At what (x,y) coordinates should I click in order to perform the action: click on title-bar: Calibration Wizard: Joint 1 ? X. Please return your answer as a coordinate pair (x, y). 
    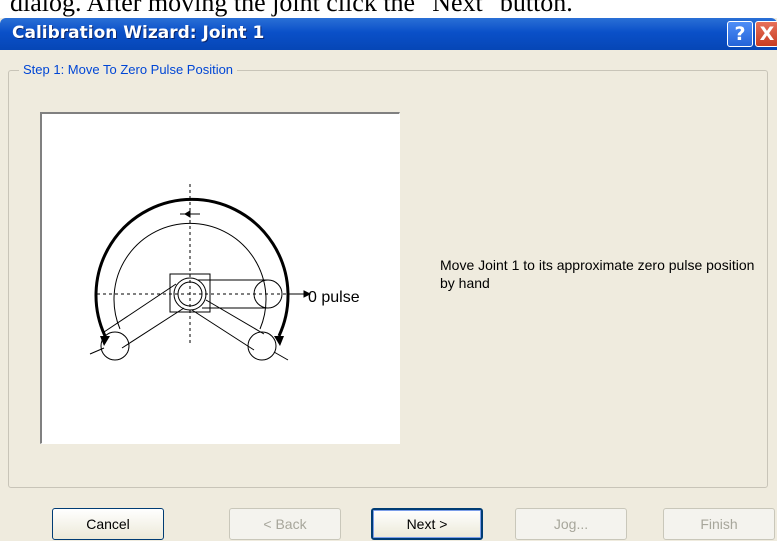
    Looking at the image, I should click on (388, 34).